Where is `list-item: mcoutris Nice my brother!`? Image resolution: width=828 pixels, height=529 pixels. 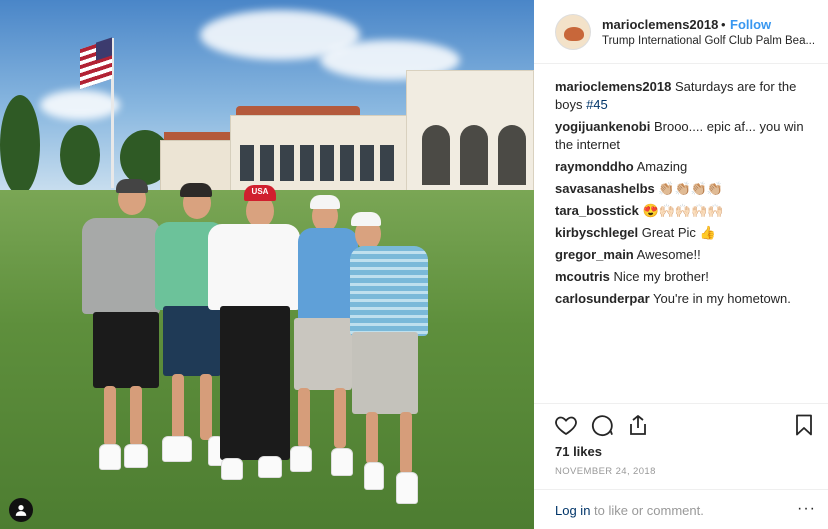
list-item: mcoutris Nice my brother! is located at coordinates (686, 277).